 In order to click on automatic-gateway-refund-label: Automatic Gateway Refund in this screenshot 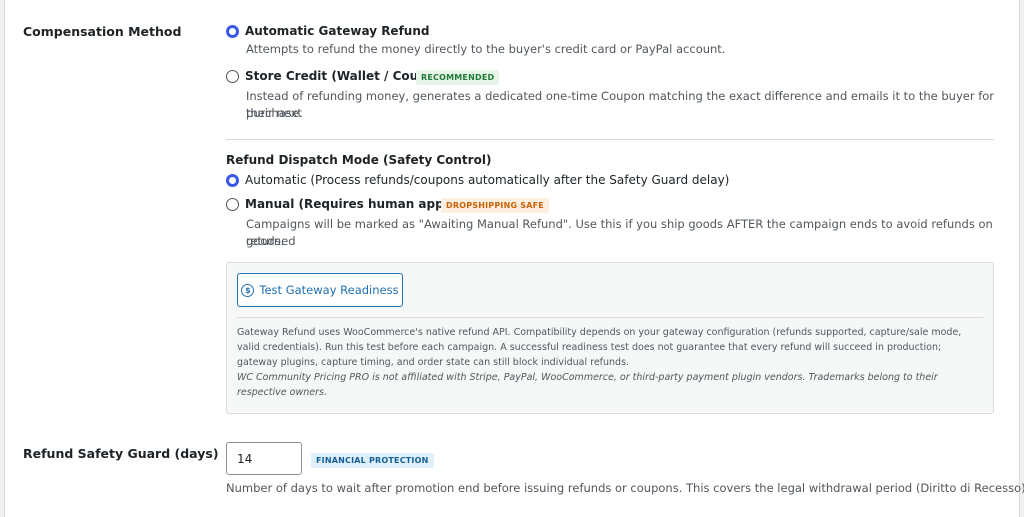, I will do `click(337, 31)`.